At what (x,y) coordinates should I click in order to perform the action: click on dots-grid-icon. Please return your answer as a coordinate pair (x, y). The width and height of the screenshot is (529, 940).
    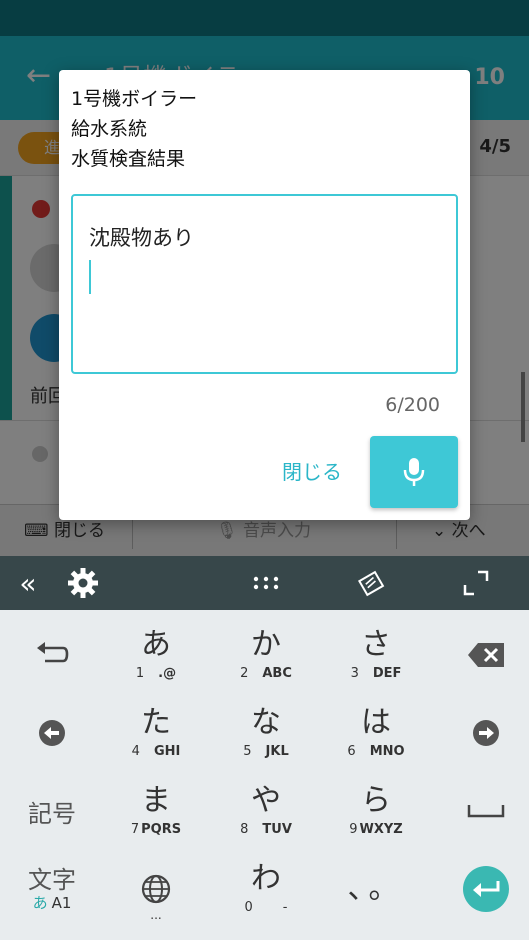
    Looking at the image, I should click on (266, 583).